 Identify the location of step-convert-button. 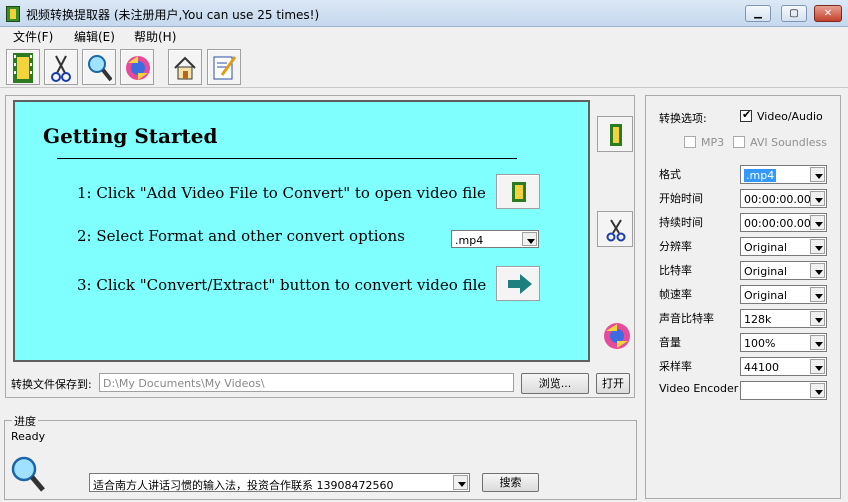
(518, 283).